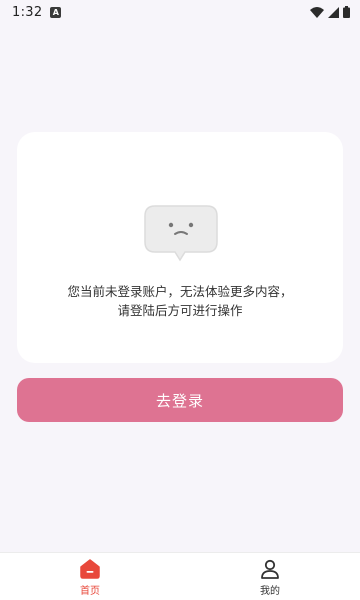 This screenshot has height=600, width=360. What do you see at coordinates (56, 12) in the screenshot?
I see `notification-a-icon: A` at bounding box center [56, 12].